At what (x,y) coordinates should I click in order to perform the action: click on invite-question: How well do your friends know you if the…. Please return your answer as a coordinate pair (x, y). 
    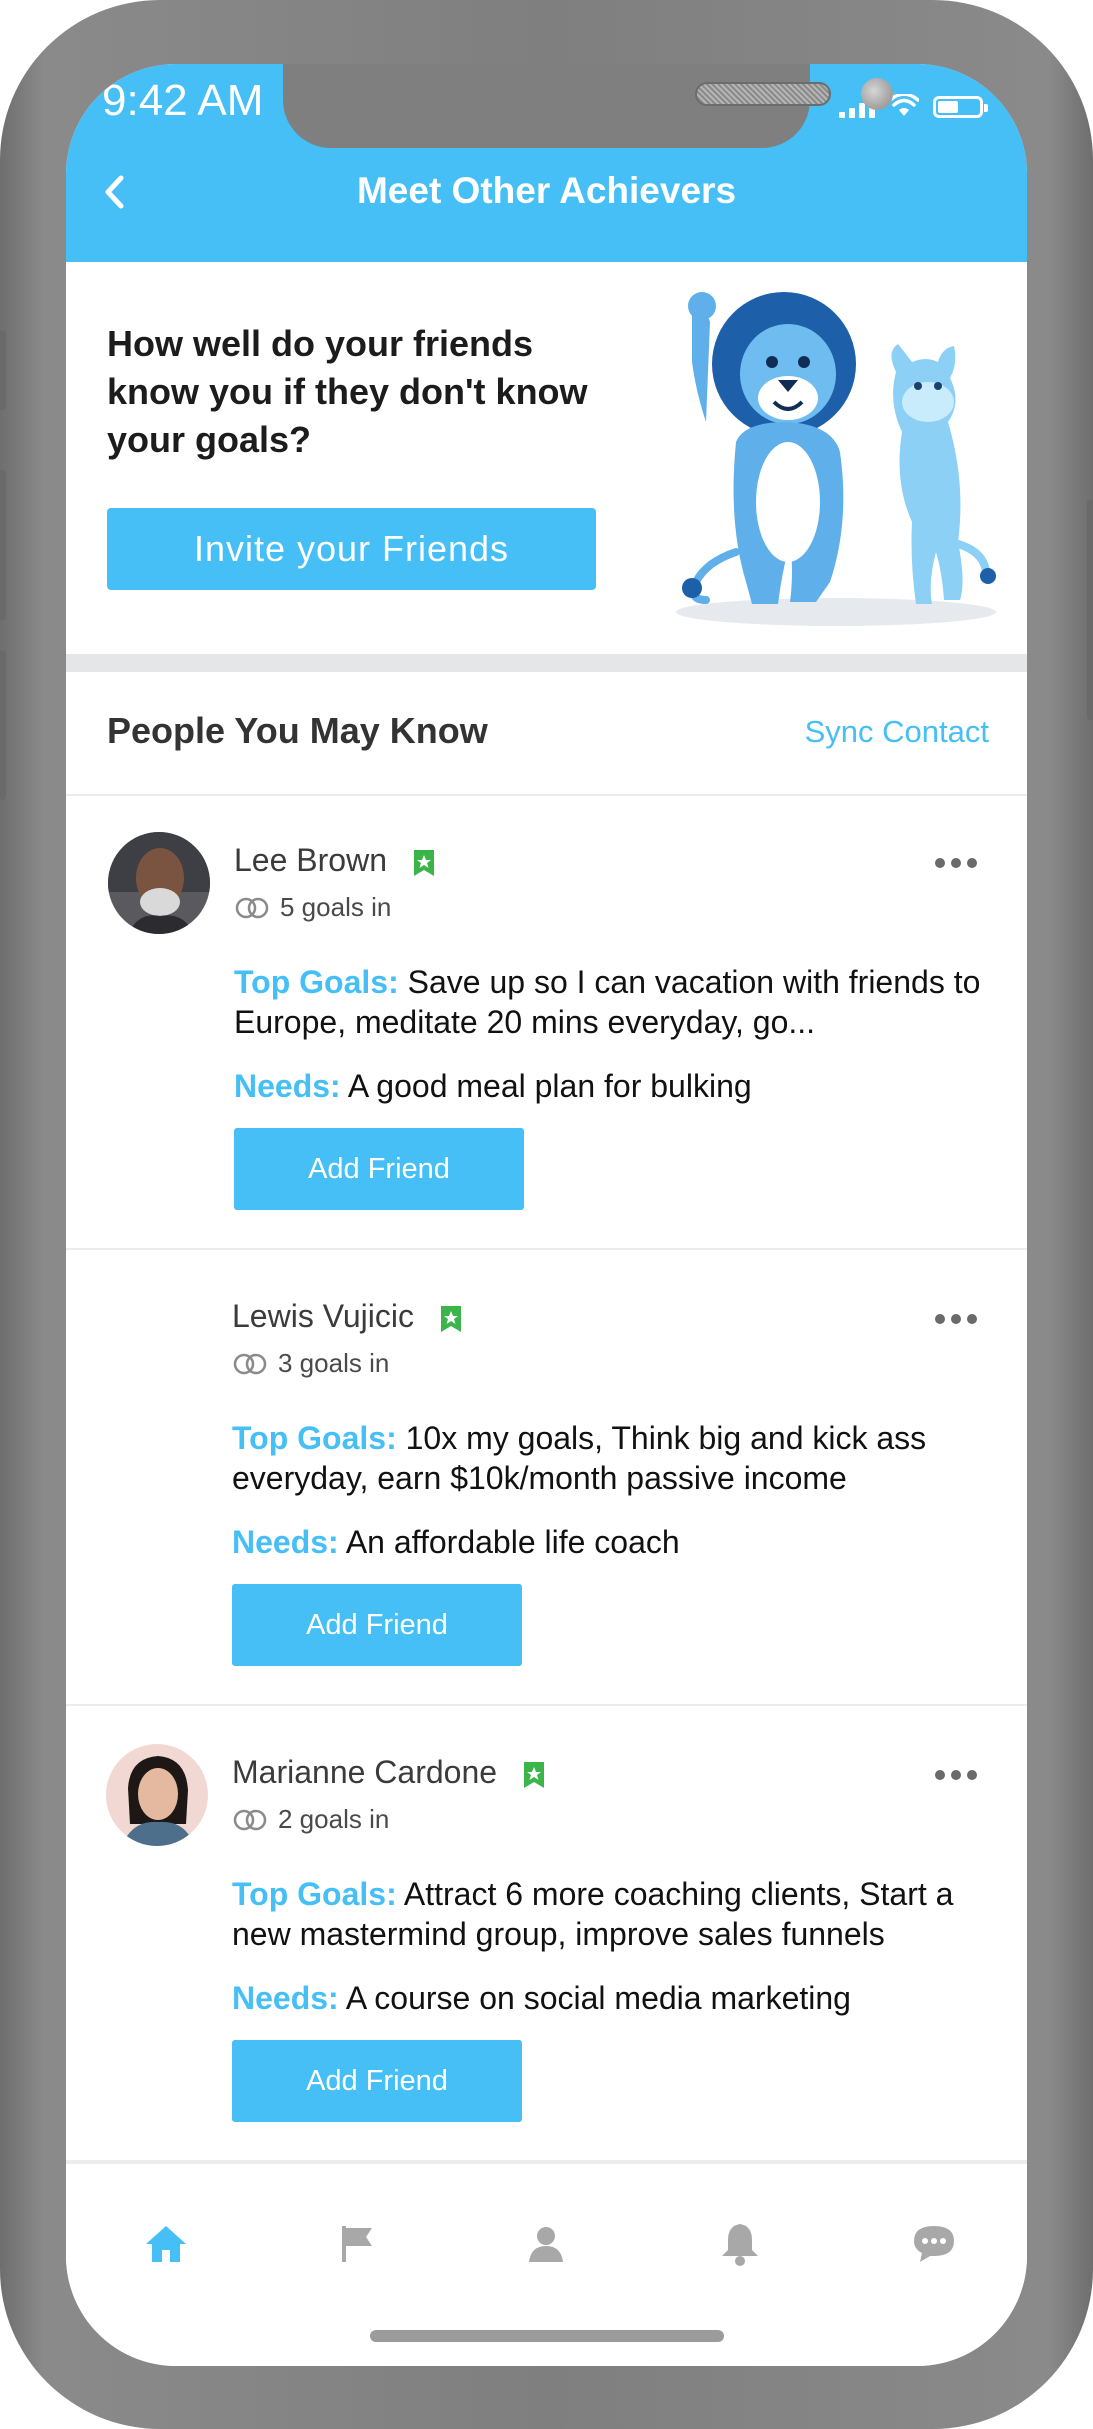
    Looking at the image, I should click on (347, 391).